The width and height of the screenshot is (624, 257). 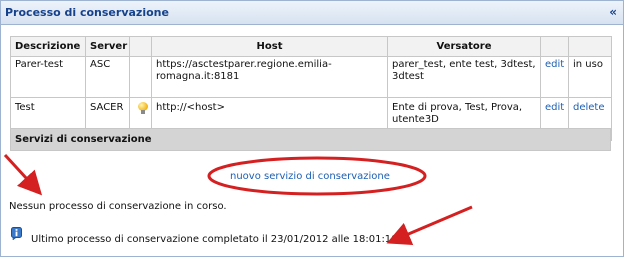 What do you see at coordinates (429, 225) in the screenshot?
I see `annotation-arrow-bottom` at bounding box center [429, 225].